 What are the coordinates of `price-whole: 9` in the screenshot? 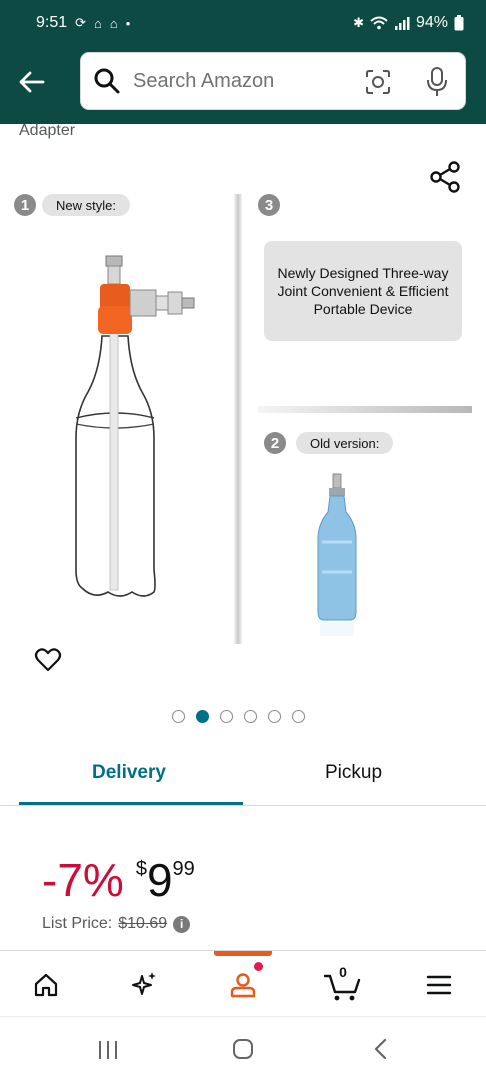 It's located at (159, 880).